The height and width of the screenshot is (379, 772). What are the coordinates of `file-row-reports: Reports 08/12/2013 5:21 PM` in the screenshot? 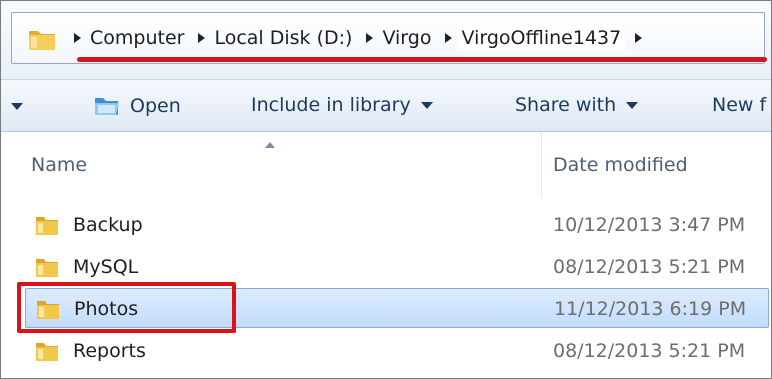 It's located at (397, 351).